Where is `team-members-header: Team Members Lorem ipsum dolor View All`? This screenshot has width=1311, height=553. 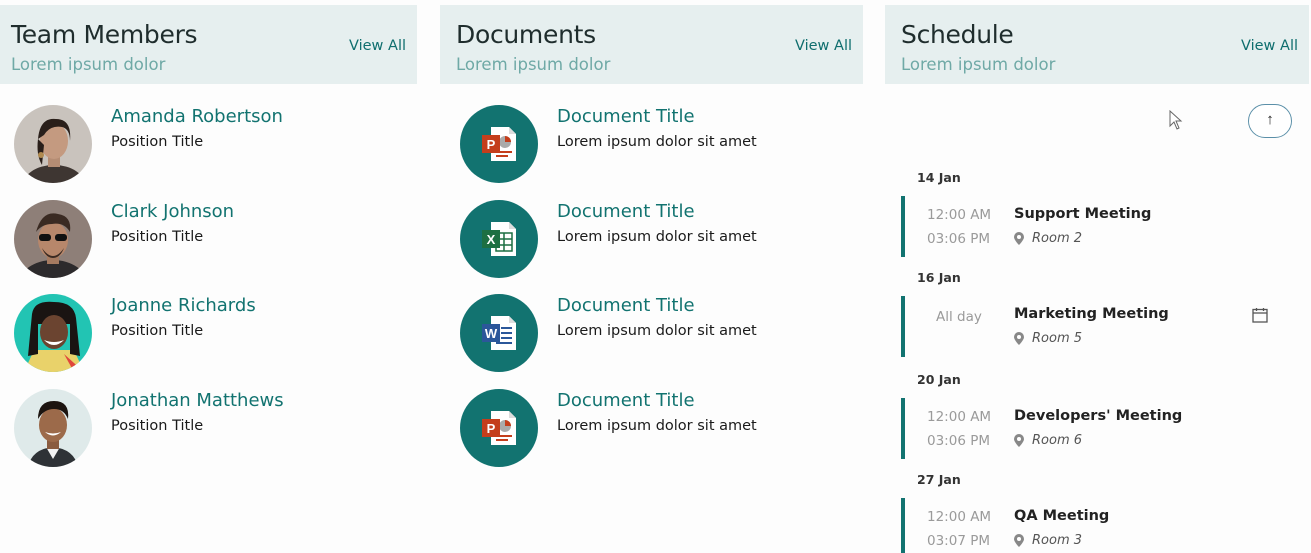 team-members-header: Team Members Lorem ipsum dolor View All is located at coordinates (208, 44).